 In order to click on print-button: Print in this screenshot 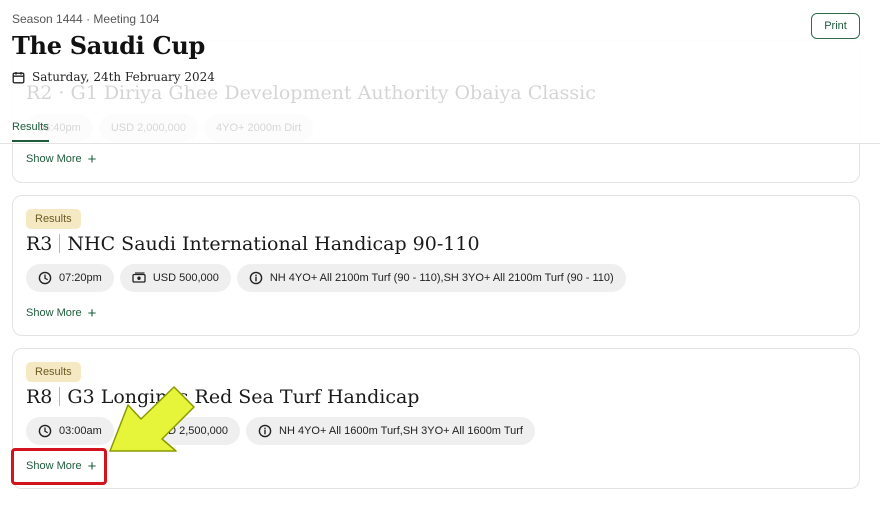, I will do `click(835, 26)`.